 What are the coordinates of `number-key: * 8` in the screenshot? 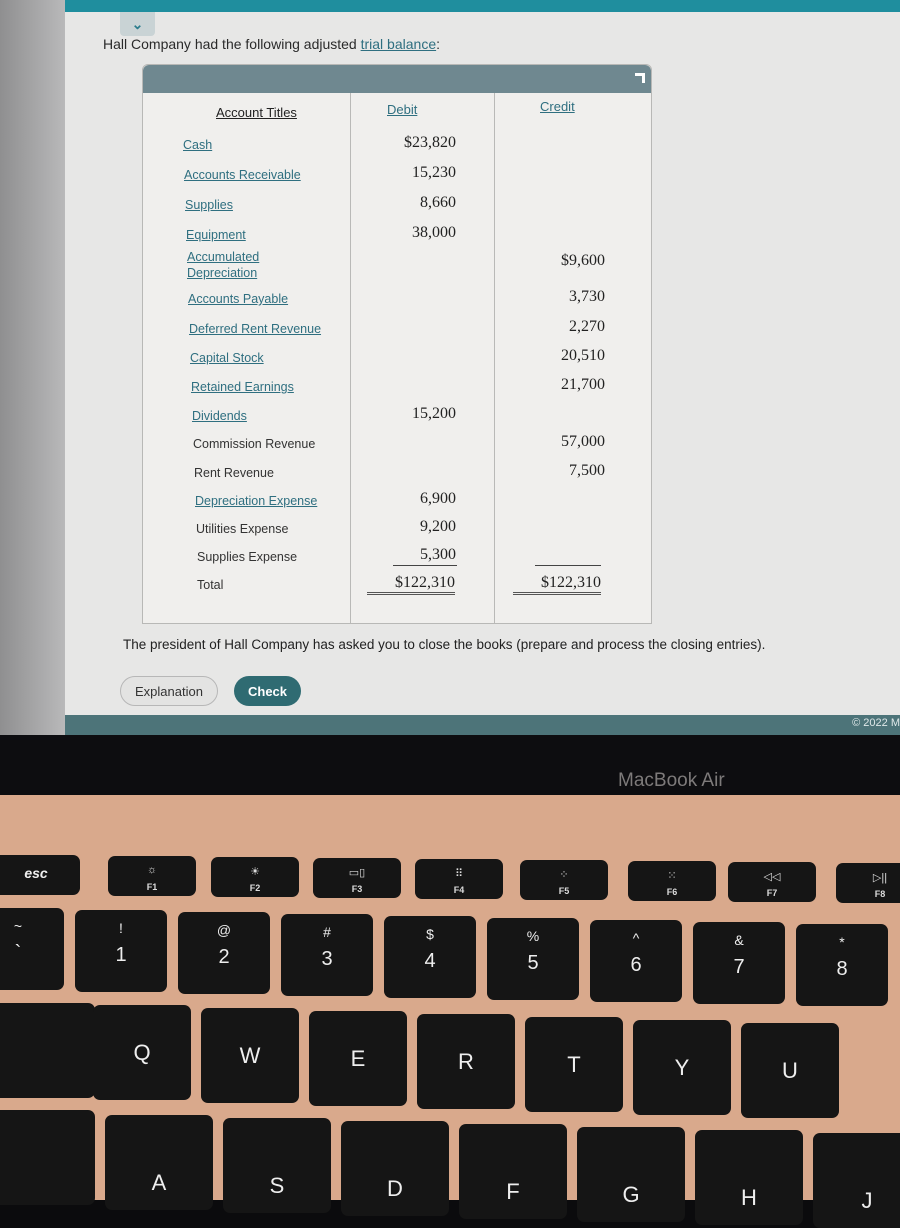 It's located at (842, 965).